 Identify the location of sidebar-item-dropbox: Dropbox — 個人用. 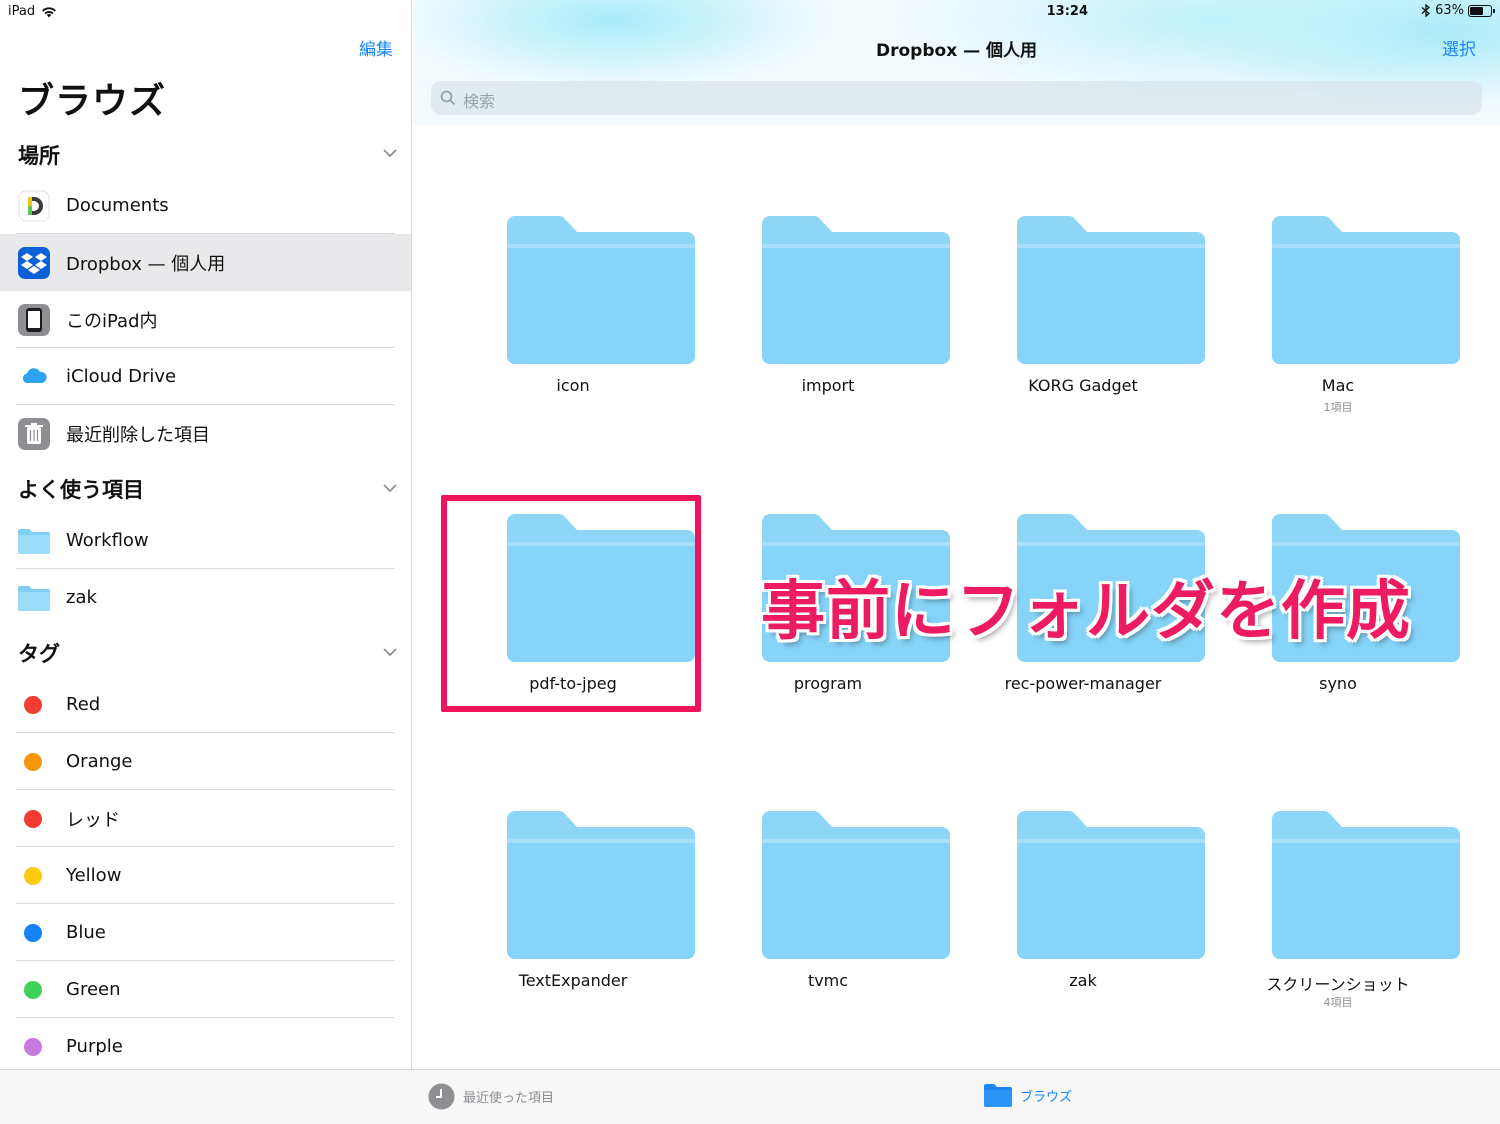
(205, 262).